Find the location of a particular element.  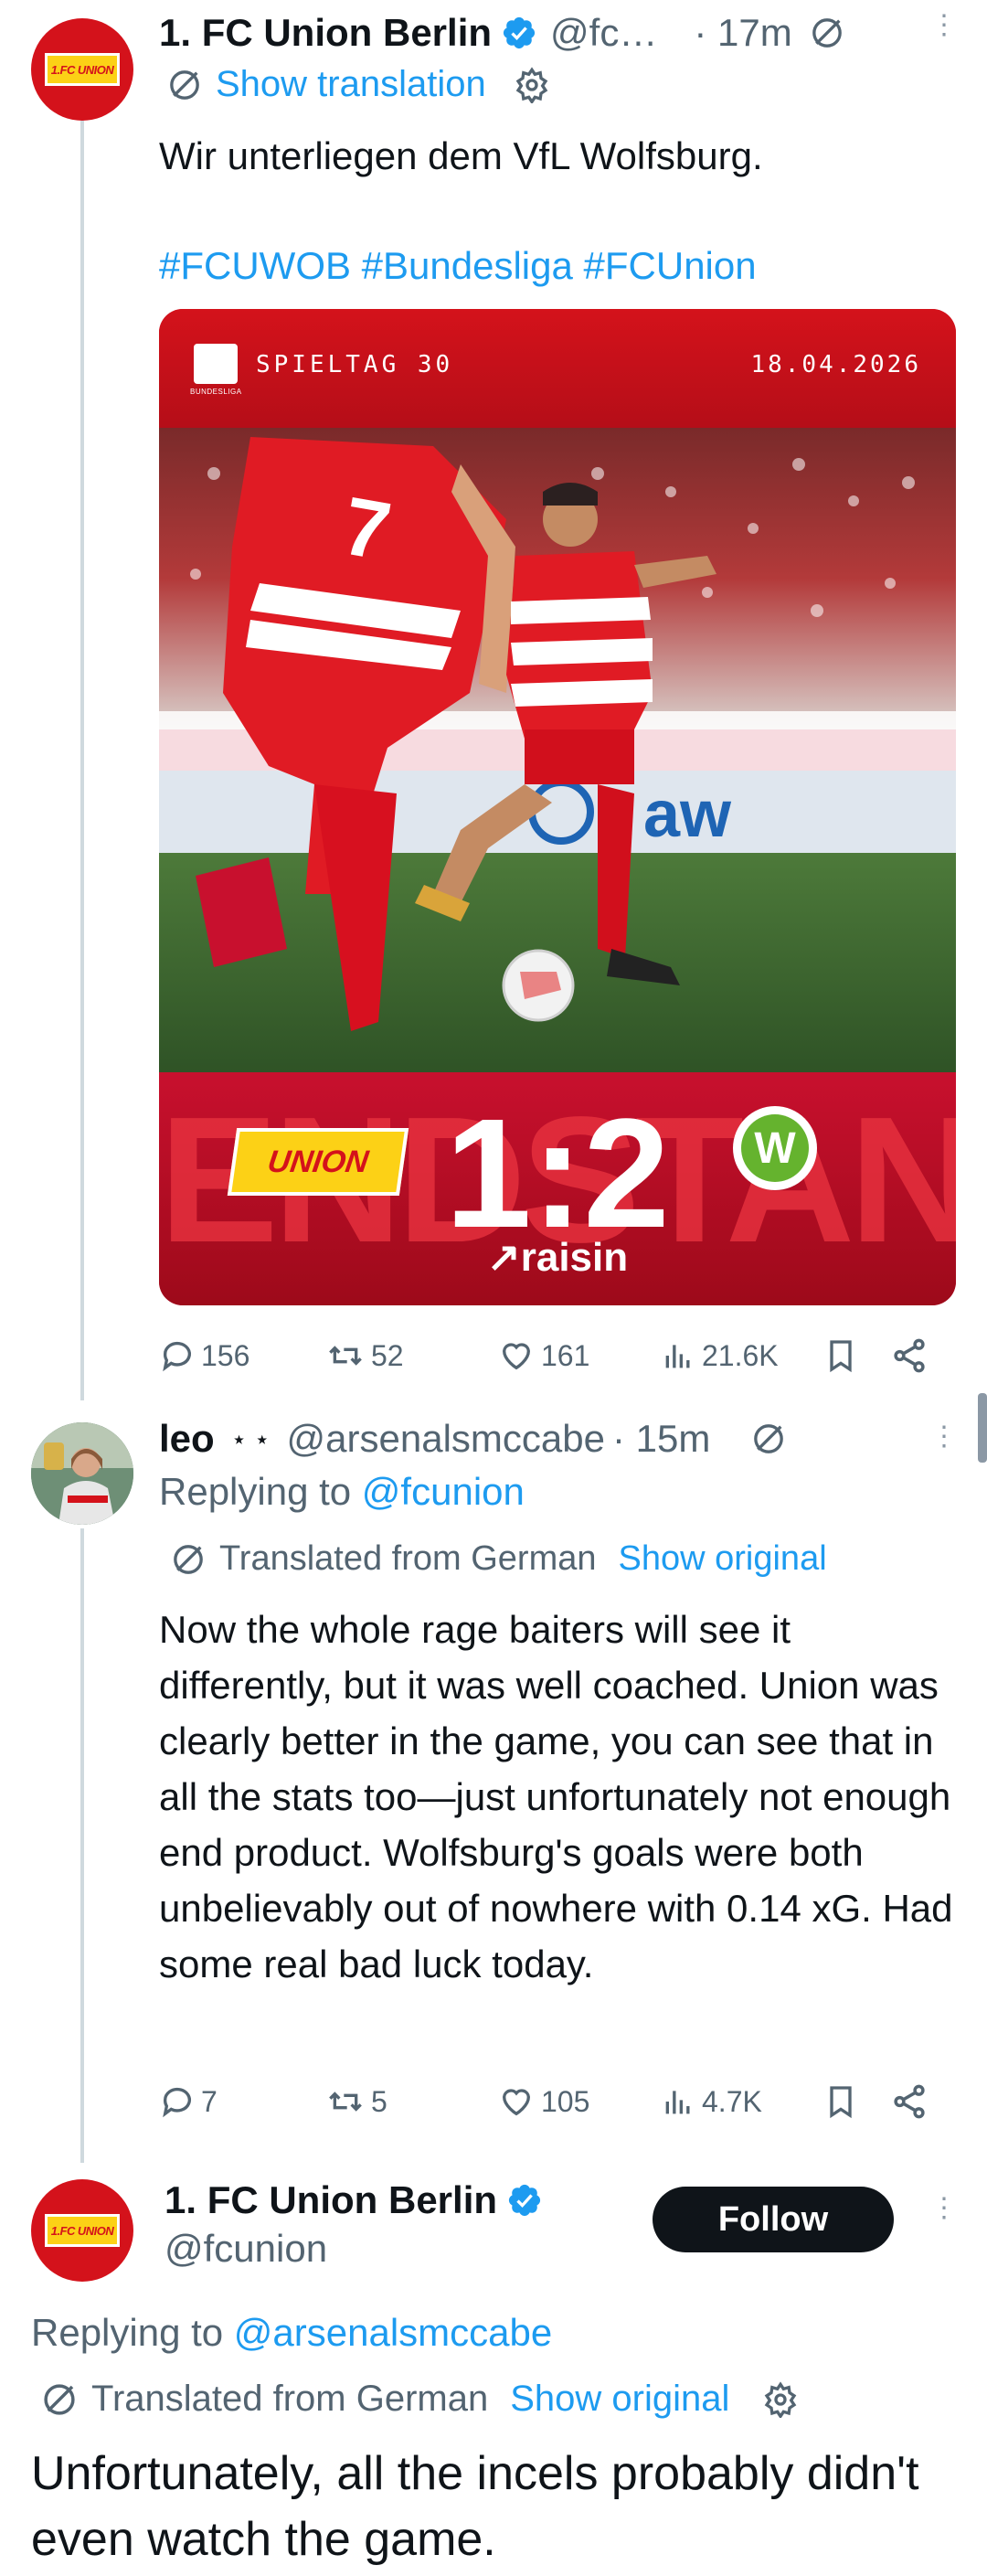

bundesliga-small-label: BUNDESLIGA is located at coordinates (216, 392).